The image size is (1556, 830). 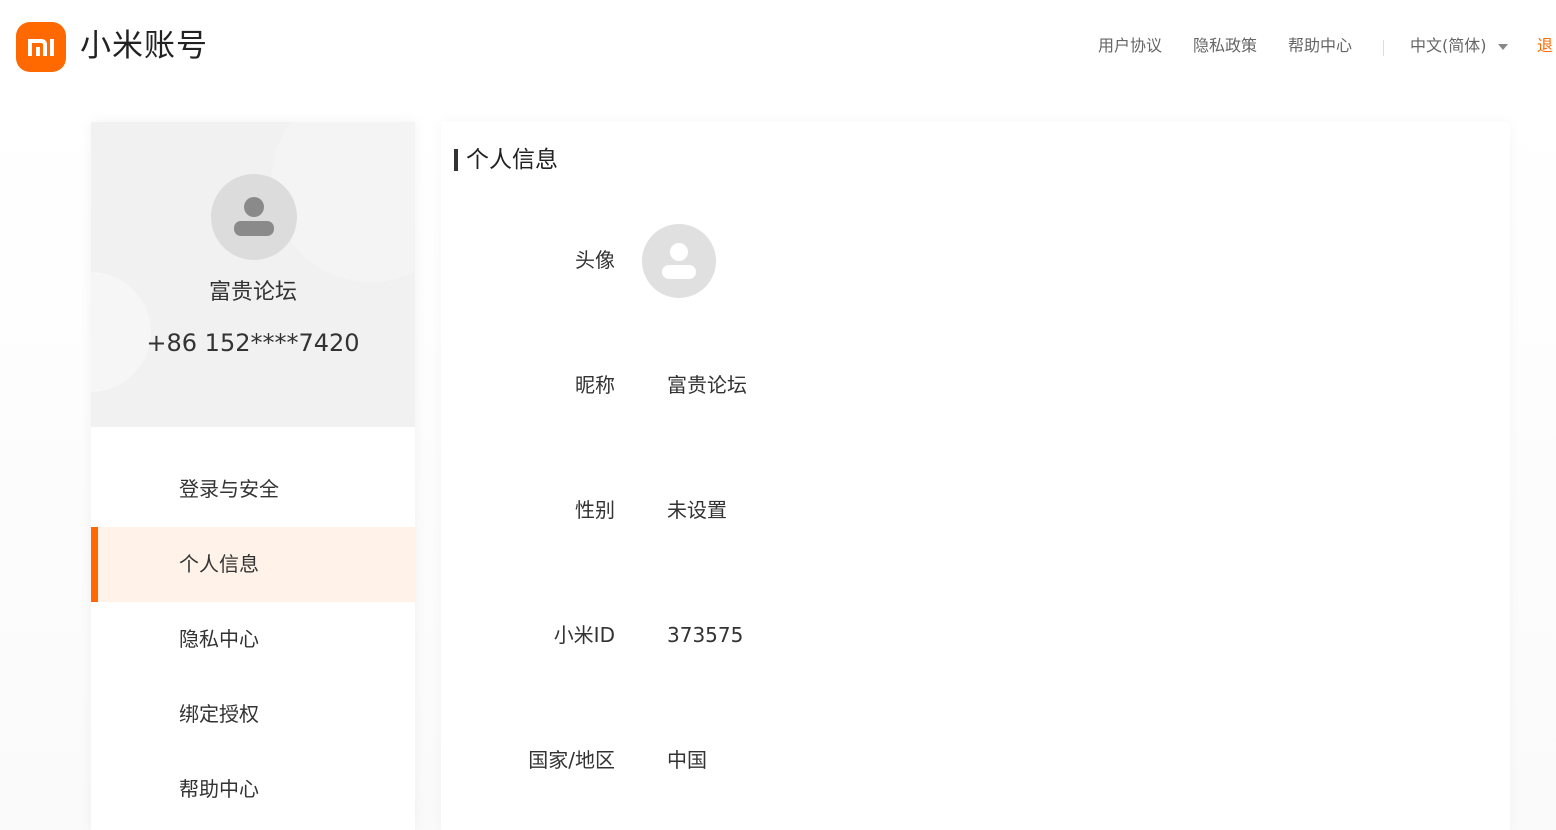 What do you see at coordinates (219, 564) in the screenshot?
I see `sidebar-item-label: 个人信息` at bounding box center [219, 564].